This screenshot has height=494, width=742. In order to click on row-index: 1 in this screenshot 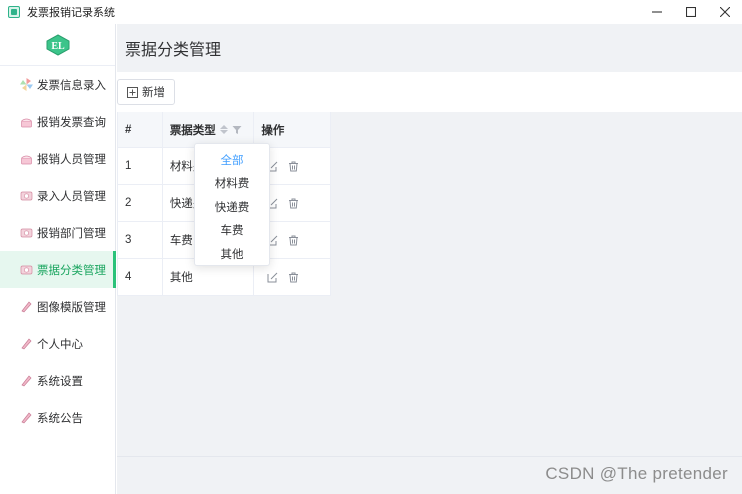, I will do `click(140, 166)`.